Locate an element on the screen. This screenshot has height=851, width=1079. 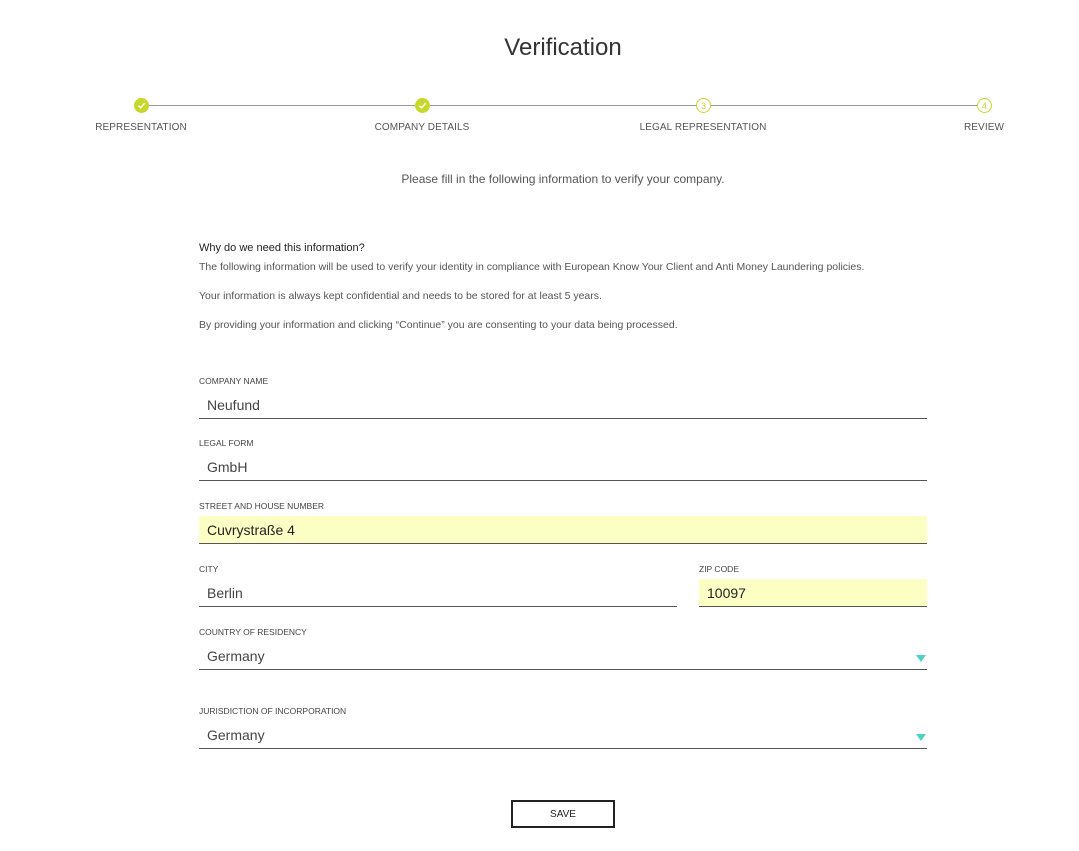
country-value: Germany is located at coordinates (236, 656).